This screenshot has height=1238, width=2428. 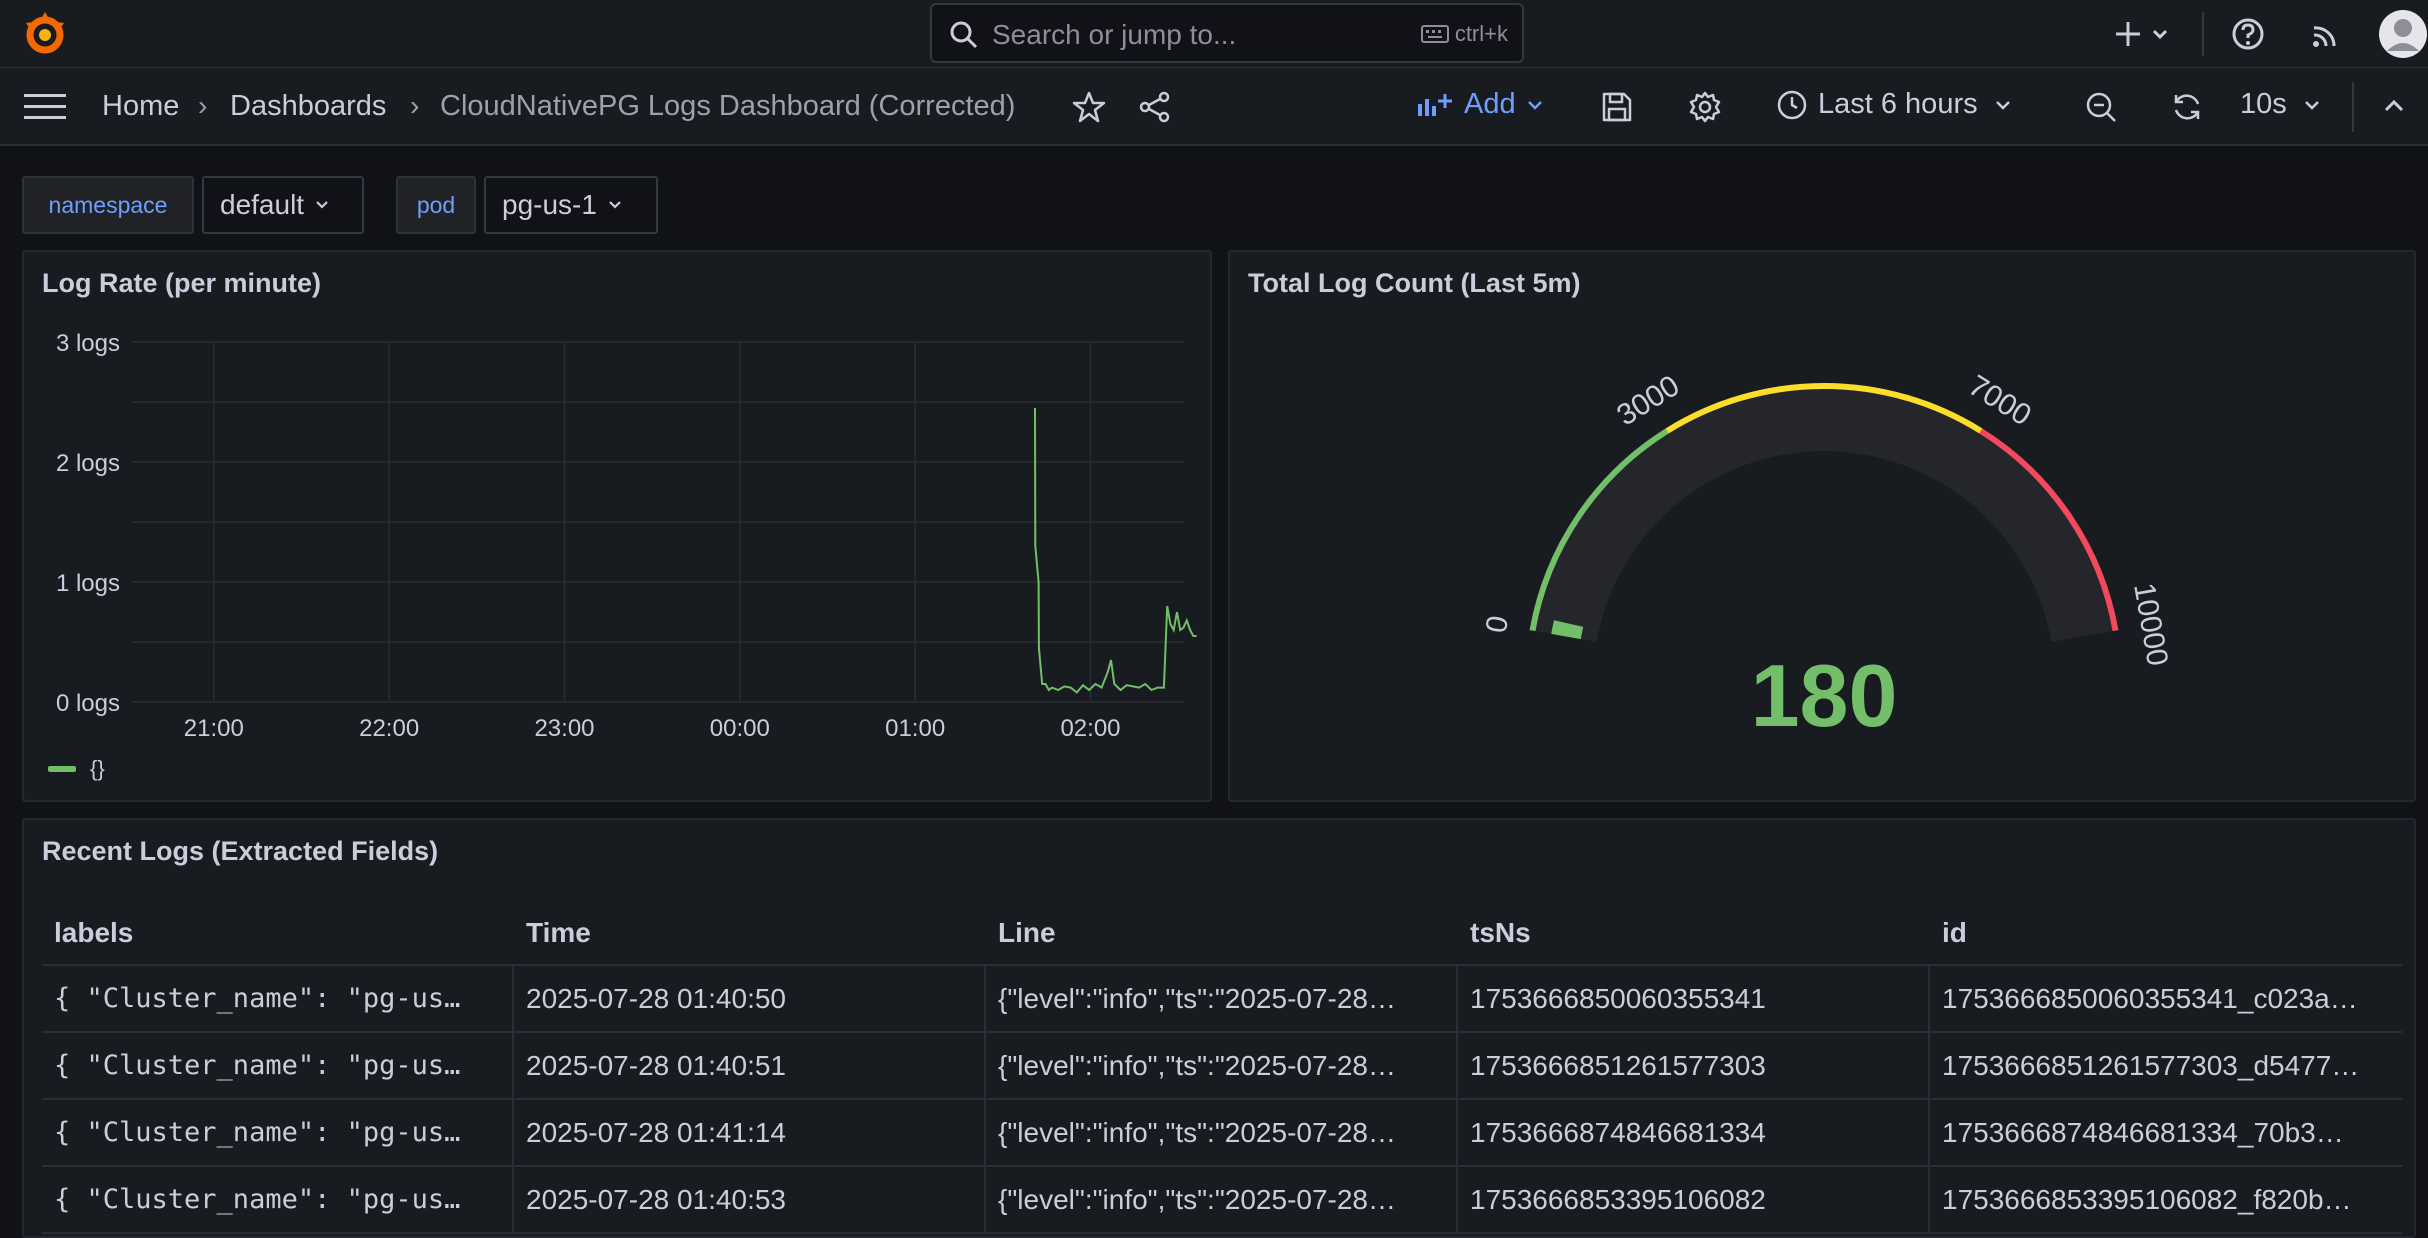 I want to click on panel-title: Total Log Count (Last 5m), so click(x=1414, y=283).